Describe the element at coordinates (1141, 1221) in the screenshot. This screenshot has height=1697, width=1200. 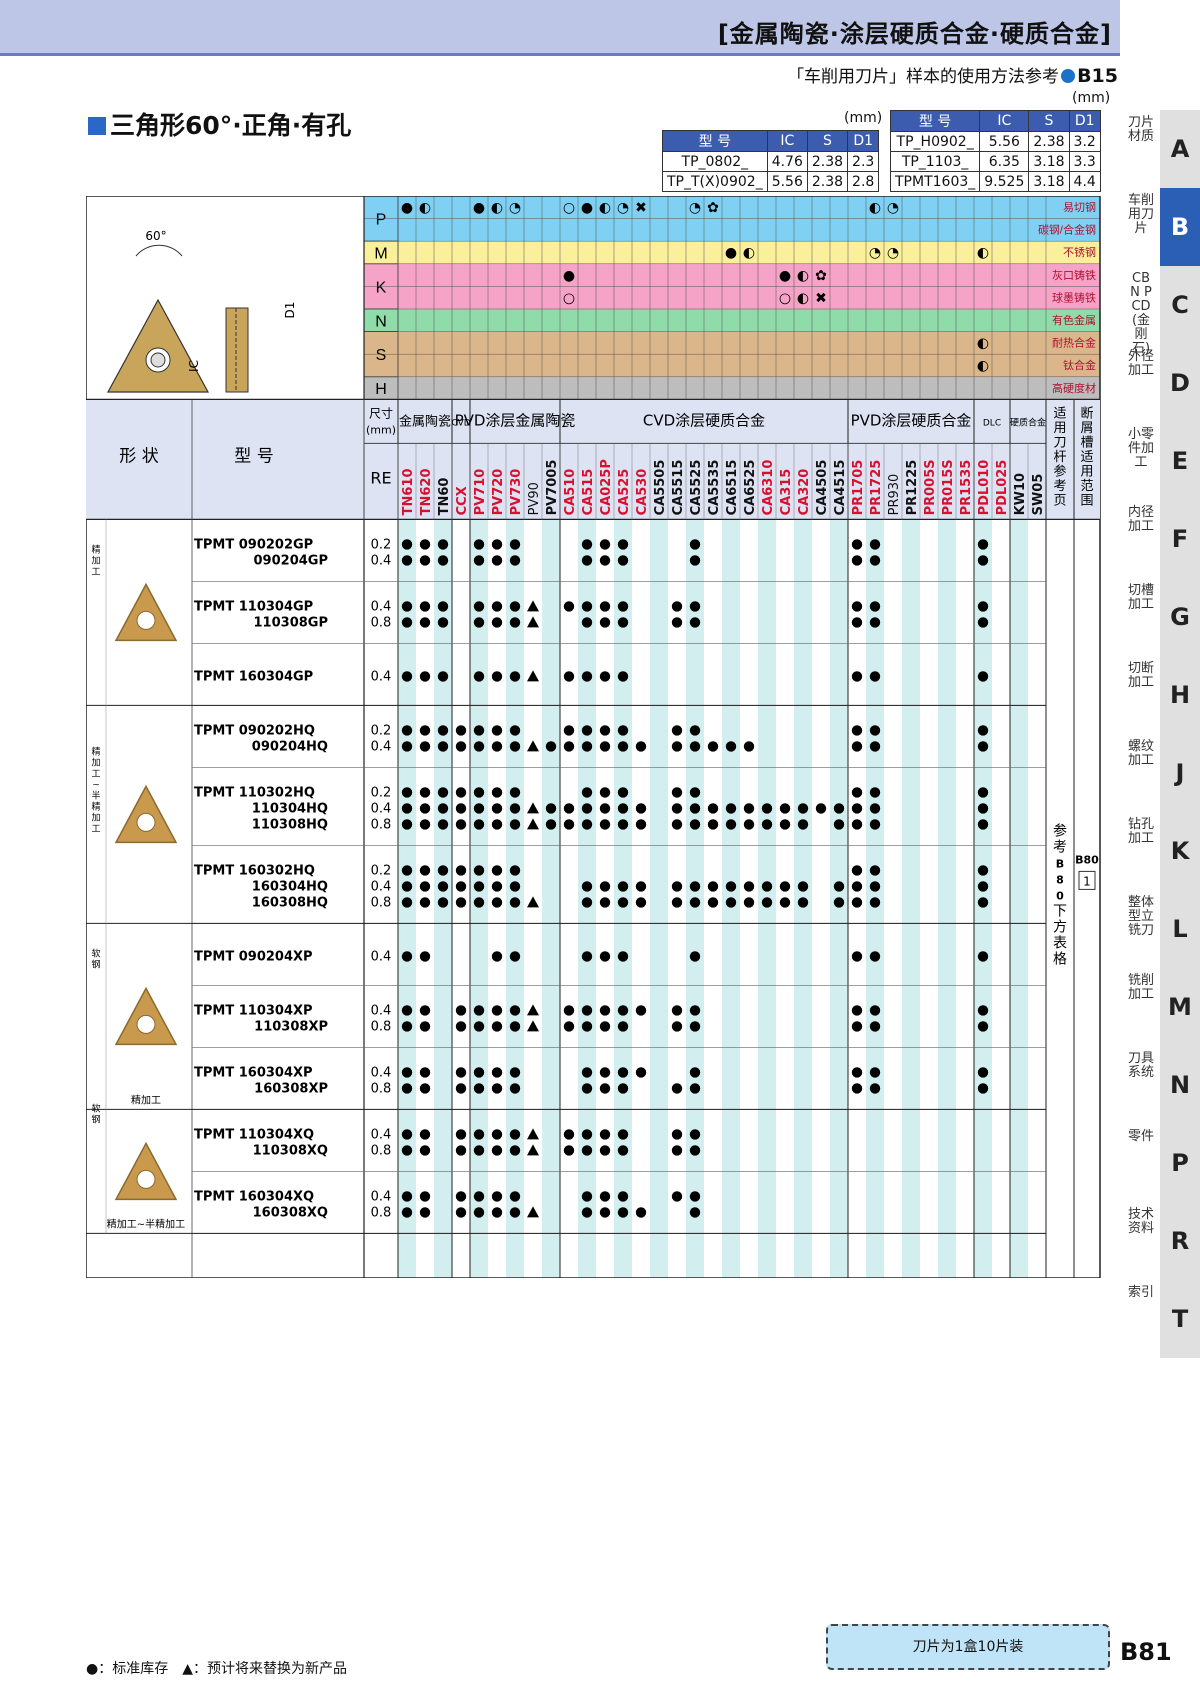
I see `side-tab-label: 技术资料` at that location.